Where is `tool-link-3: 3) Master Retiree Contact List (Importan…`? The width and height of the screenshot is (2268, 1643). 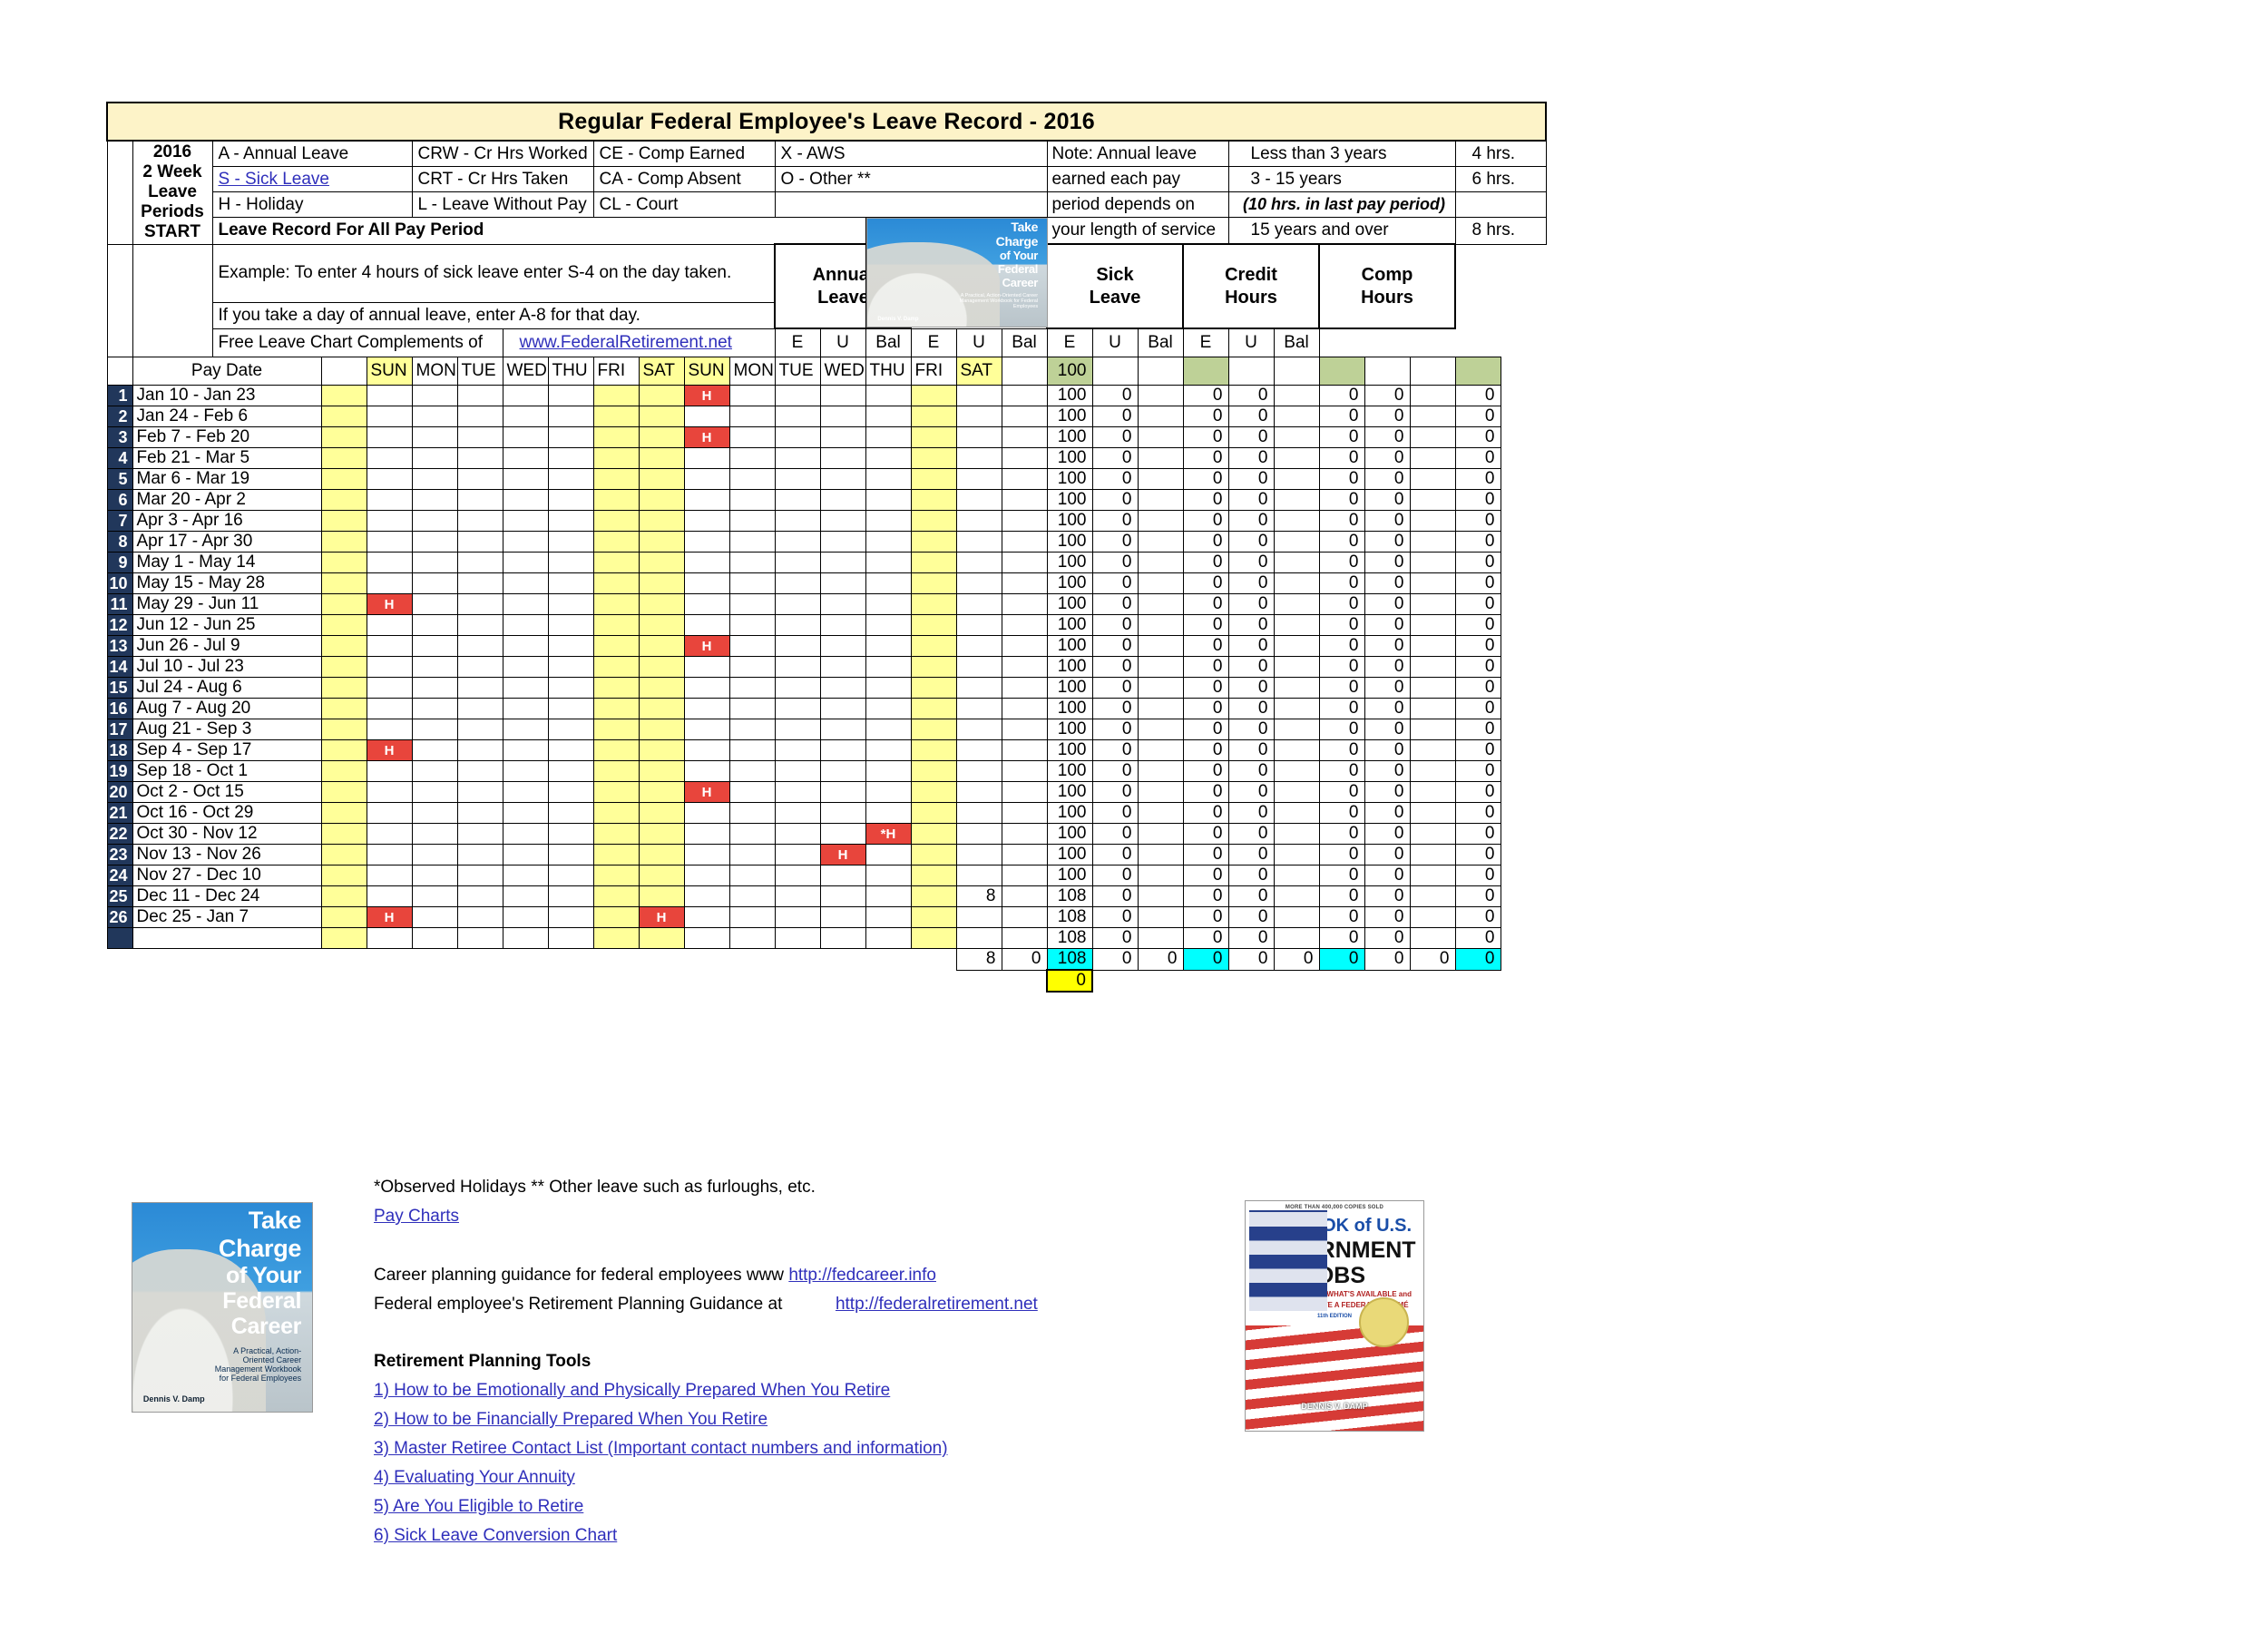 tool-link-3: 3) Master Retiree Contact List (Importan… is located at coordinates (661, 1448).